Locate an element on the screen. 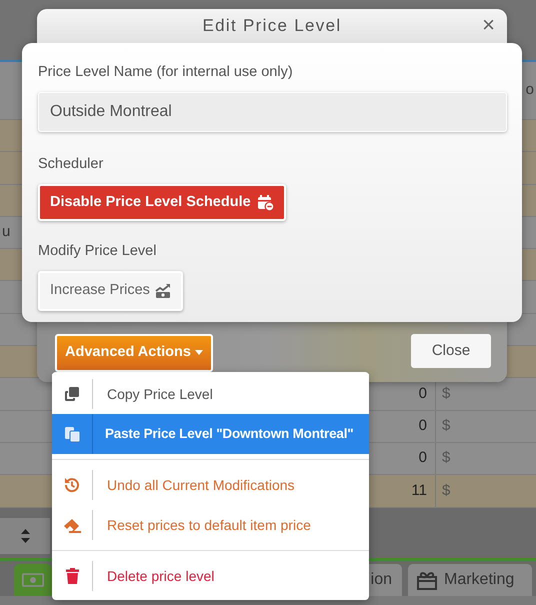 The image size is (536, 605). menu-item: Reset prices to default item price is located at coordinates (210, 525).